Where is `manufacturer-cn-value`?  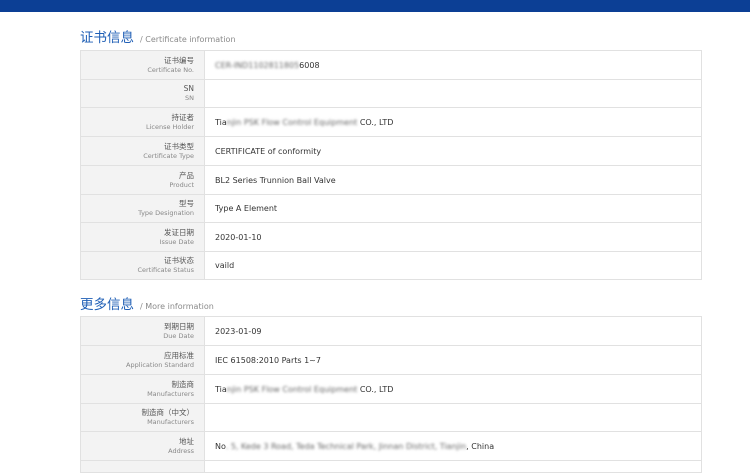
manufacturer-cn-value is located at coordinates (453, 417).